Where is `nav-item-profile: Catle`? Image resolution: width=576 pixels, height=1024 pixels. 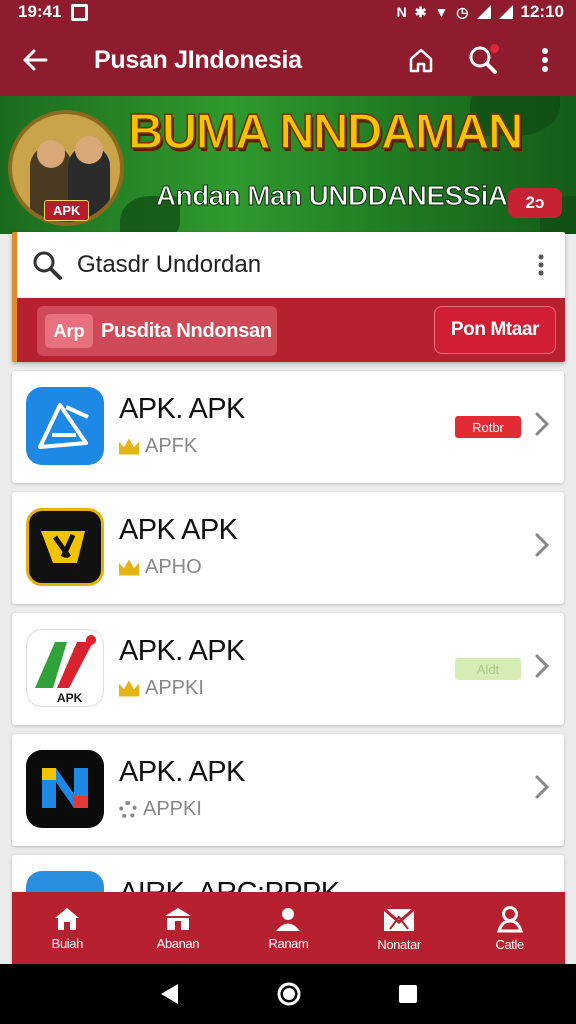
nav-item-profile: Catle is located at coordinates (509, 928).